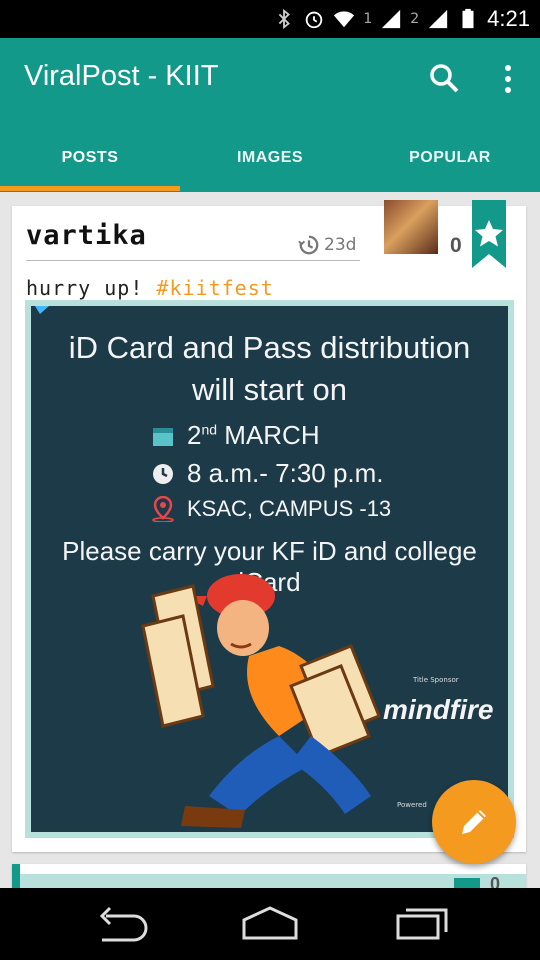 The width and height of the screenshot is (540, 960). Describe the element at coordinates (273, 881) in the screenshot. I see `next-post-image-band` at that location.